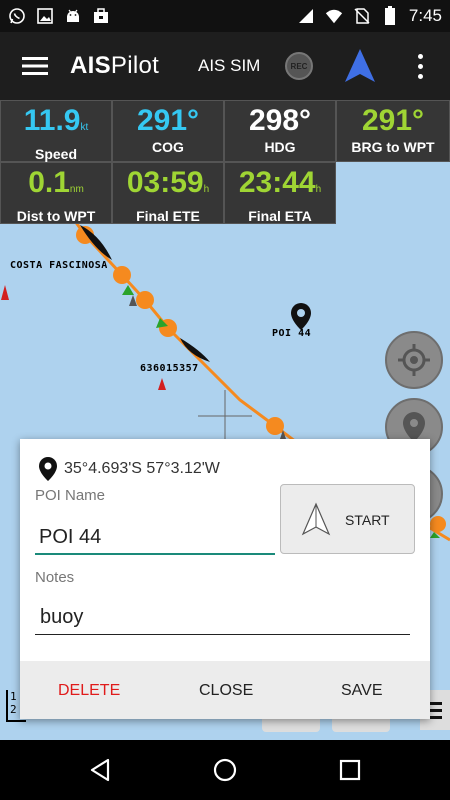  Describe the element at coordinates (280, 216) in the screenshot. I see `eta-label: Final ETA` at that location.